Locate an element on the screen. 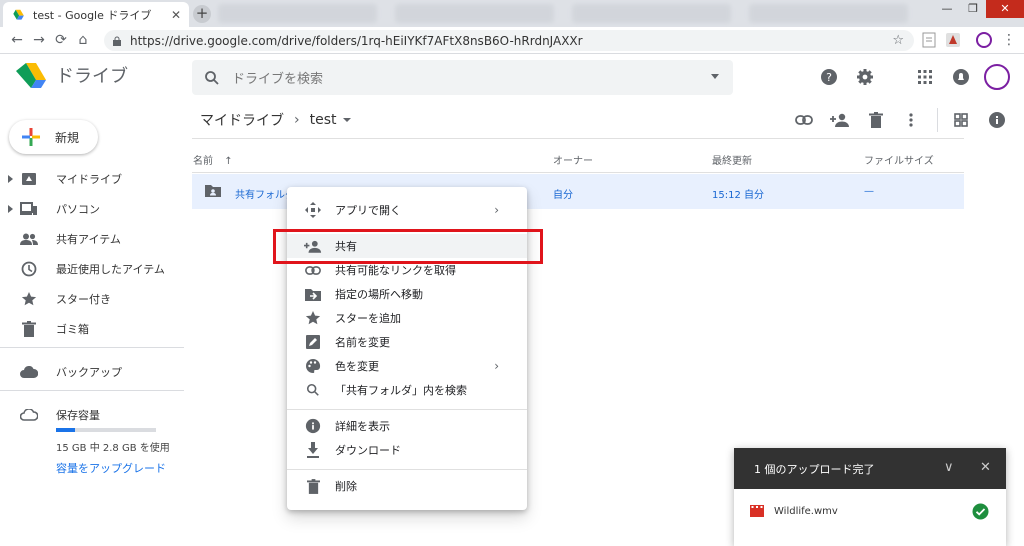  shared-icon is located at coordinates (29, 239).